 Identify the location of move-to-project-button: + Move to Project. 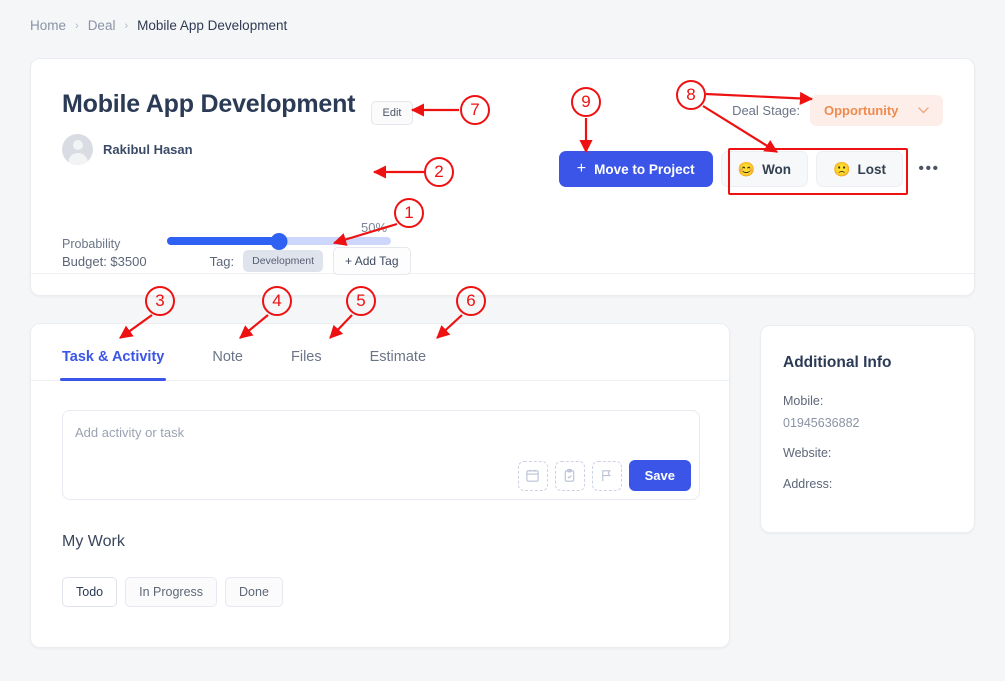
(635, 169).